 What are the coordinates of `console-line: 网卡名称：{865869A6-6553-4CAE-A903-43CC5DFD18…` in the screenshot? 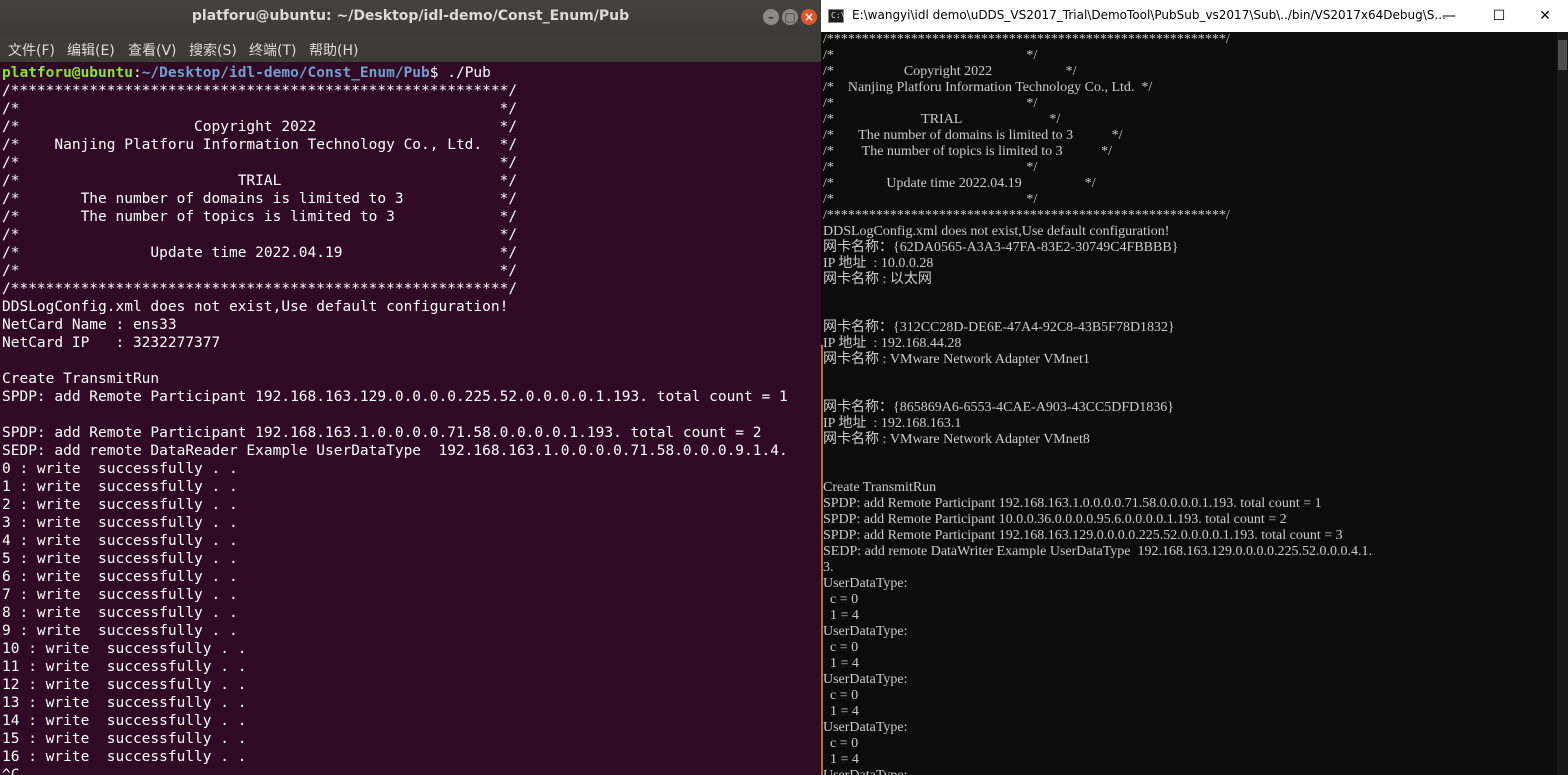 It's located at (998, 407).